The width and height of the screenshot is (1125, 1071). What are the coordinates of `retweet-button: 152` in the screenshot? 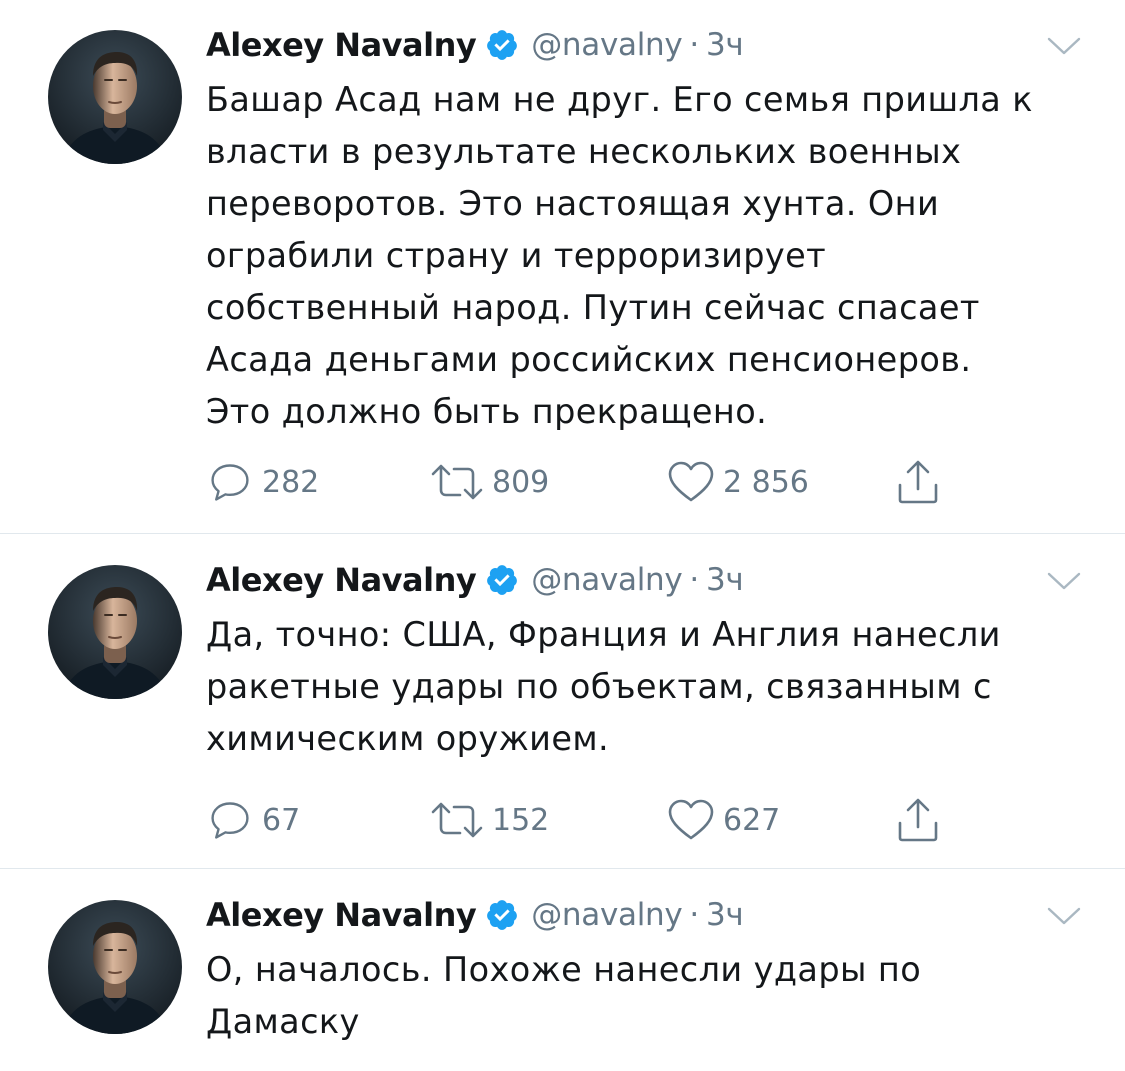 It's located at (489, 820).